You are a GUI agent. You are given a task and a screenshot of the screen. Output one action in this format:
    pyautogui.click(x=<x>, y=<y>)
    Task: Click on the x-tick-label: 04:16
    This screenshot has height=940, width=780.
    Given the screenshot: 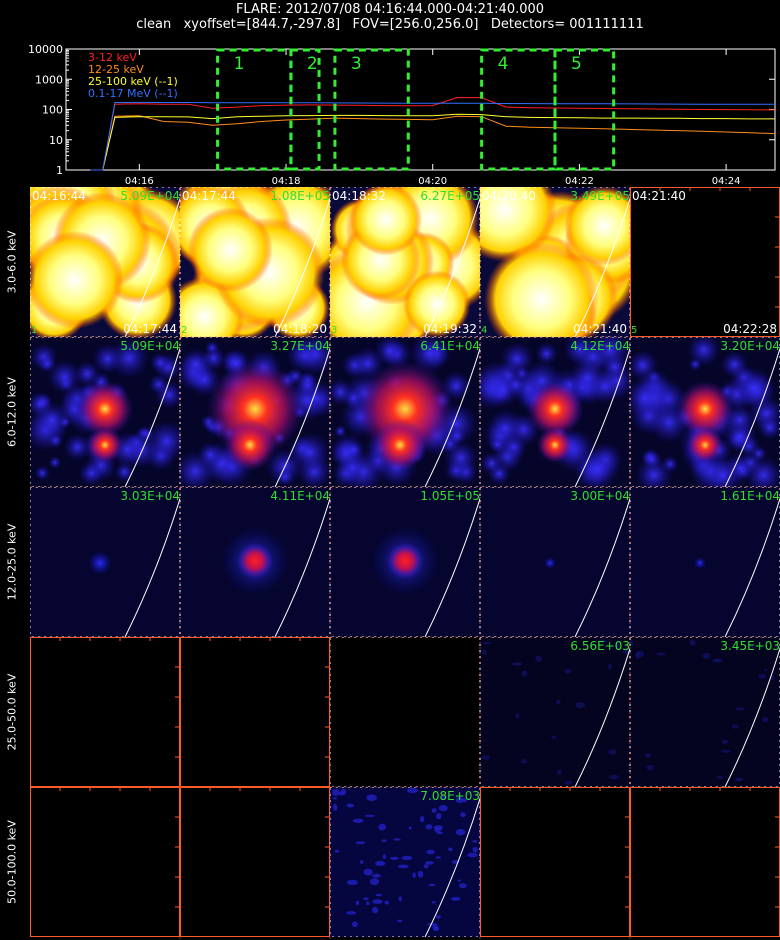 What is the action you would take?
    pyautogui.click(x=139, y=181)
    